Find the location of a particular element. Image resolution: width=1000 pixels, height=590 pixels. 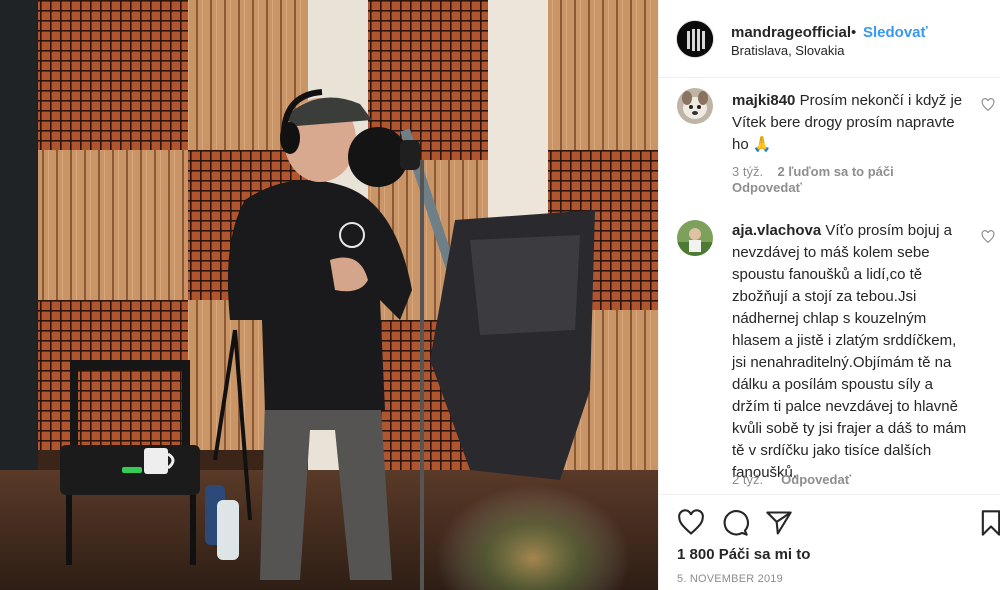

comment-meta: 3 týž. 2 ľuďom sa to páči is located at coordinates (813, 171).